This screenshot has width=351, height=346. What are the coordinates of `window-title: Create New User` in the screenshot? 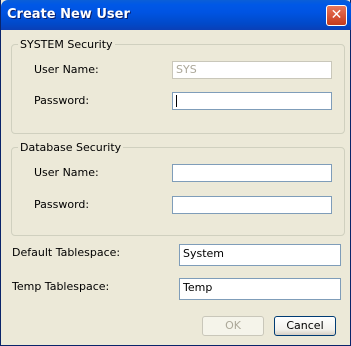 It's located at (68, 14).